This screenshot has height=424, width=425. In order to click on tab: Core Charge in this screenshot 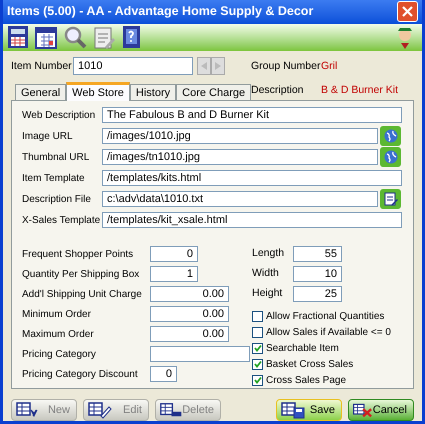, I will do `click(214, 92)`.